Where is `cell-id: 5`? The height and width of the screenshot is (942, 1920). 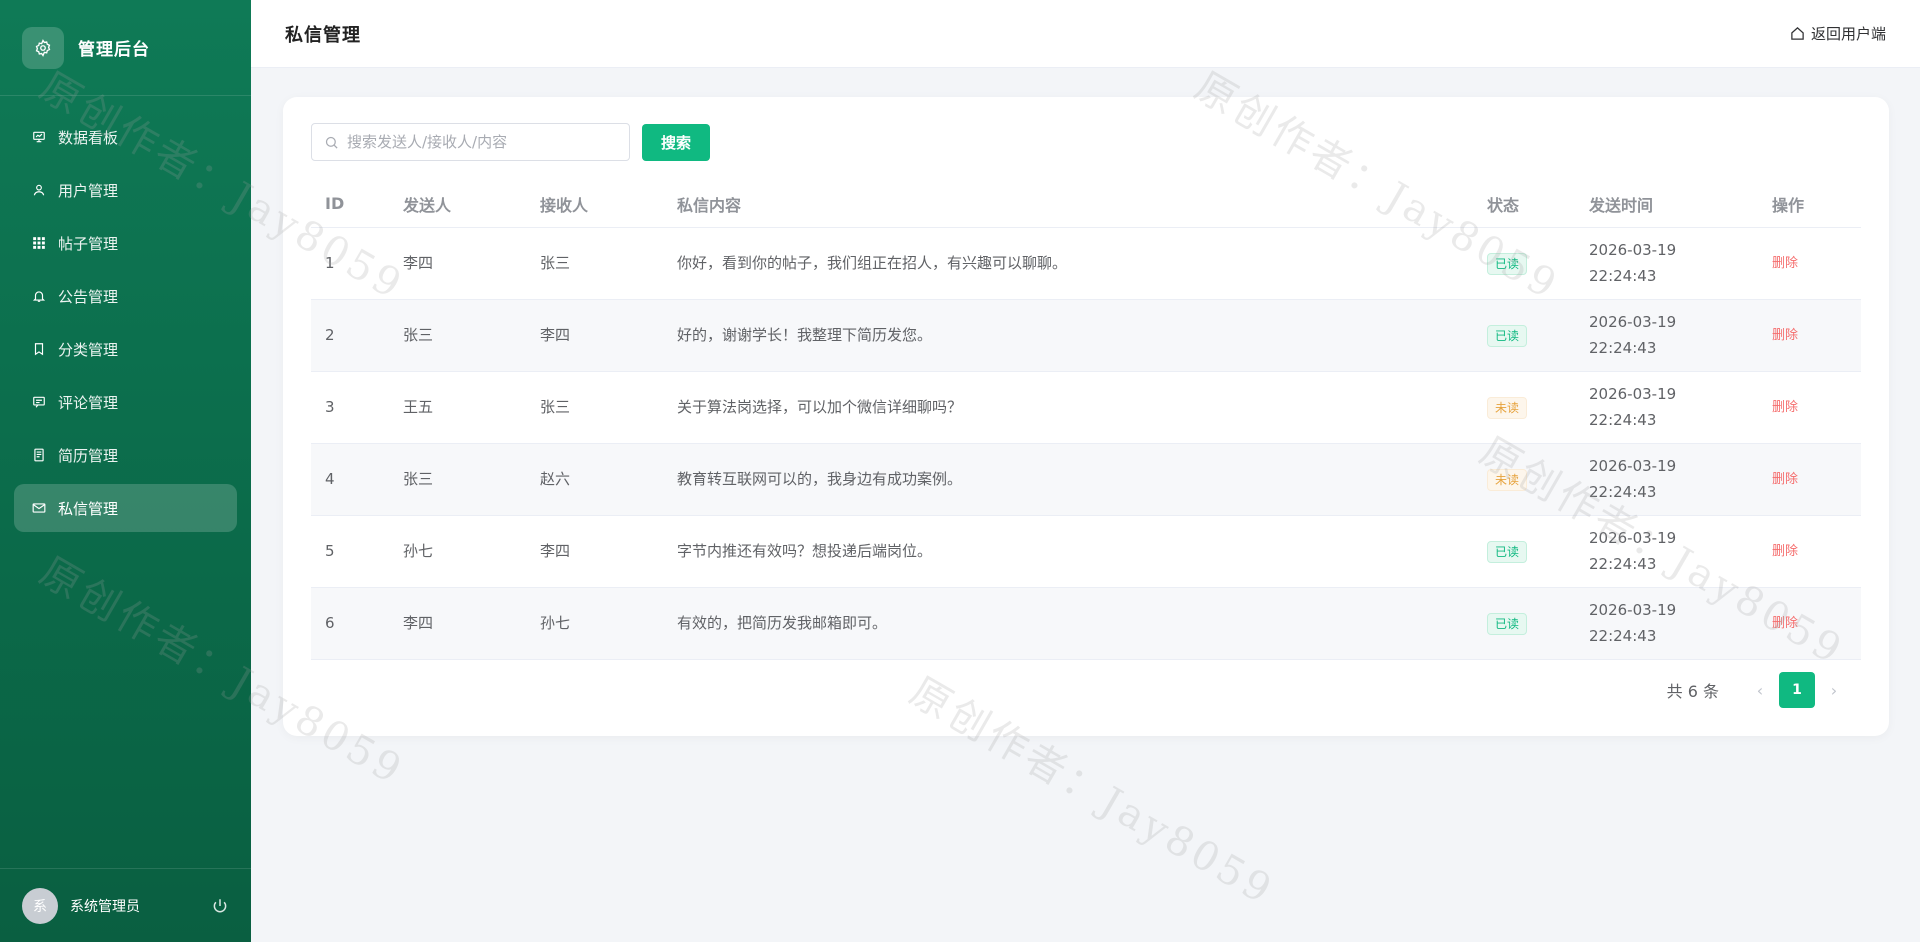
cell-id: 5 is located at coordinates (350, 551).